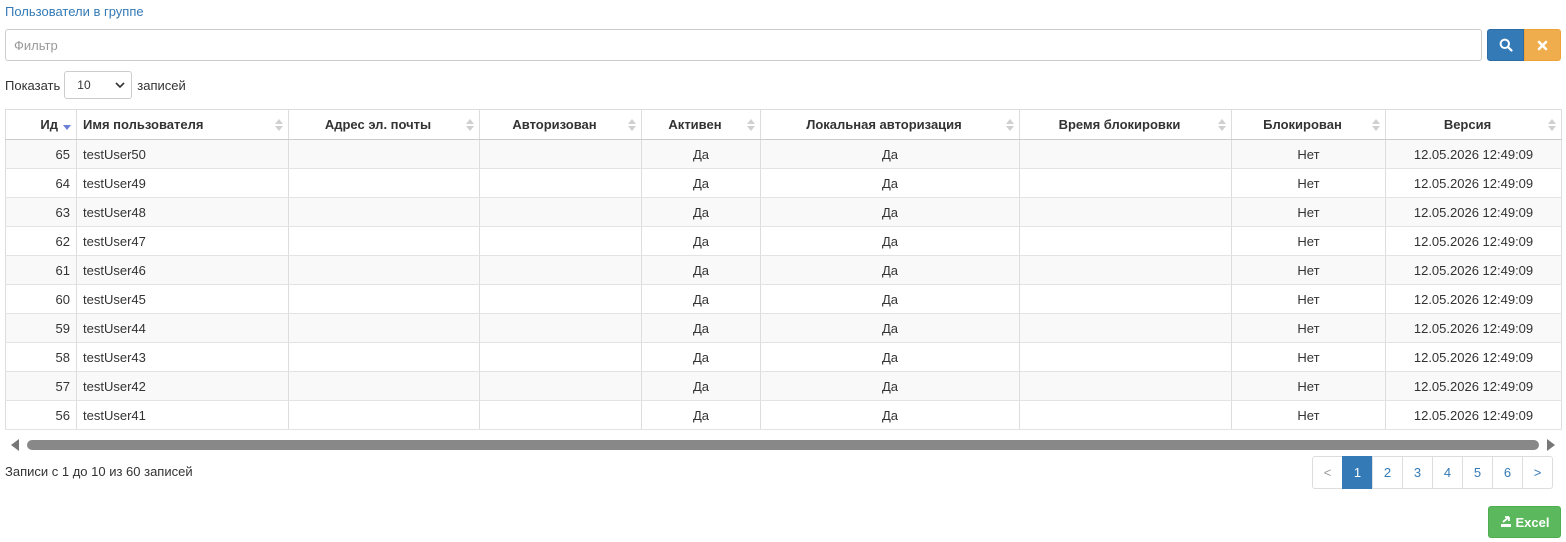 This screenshot has width=1566, height=542. I want to click on page-button: 4, so click(1447, 472).